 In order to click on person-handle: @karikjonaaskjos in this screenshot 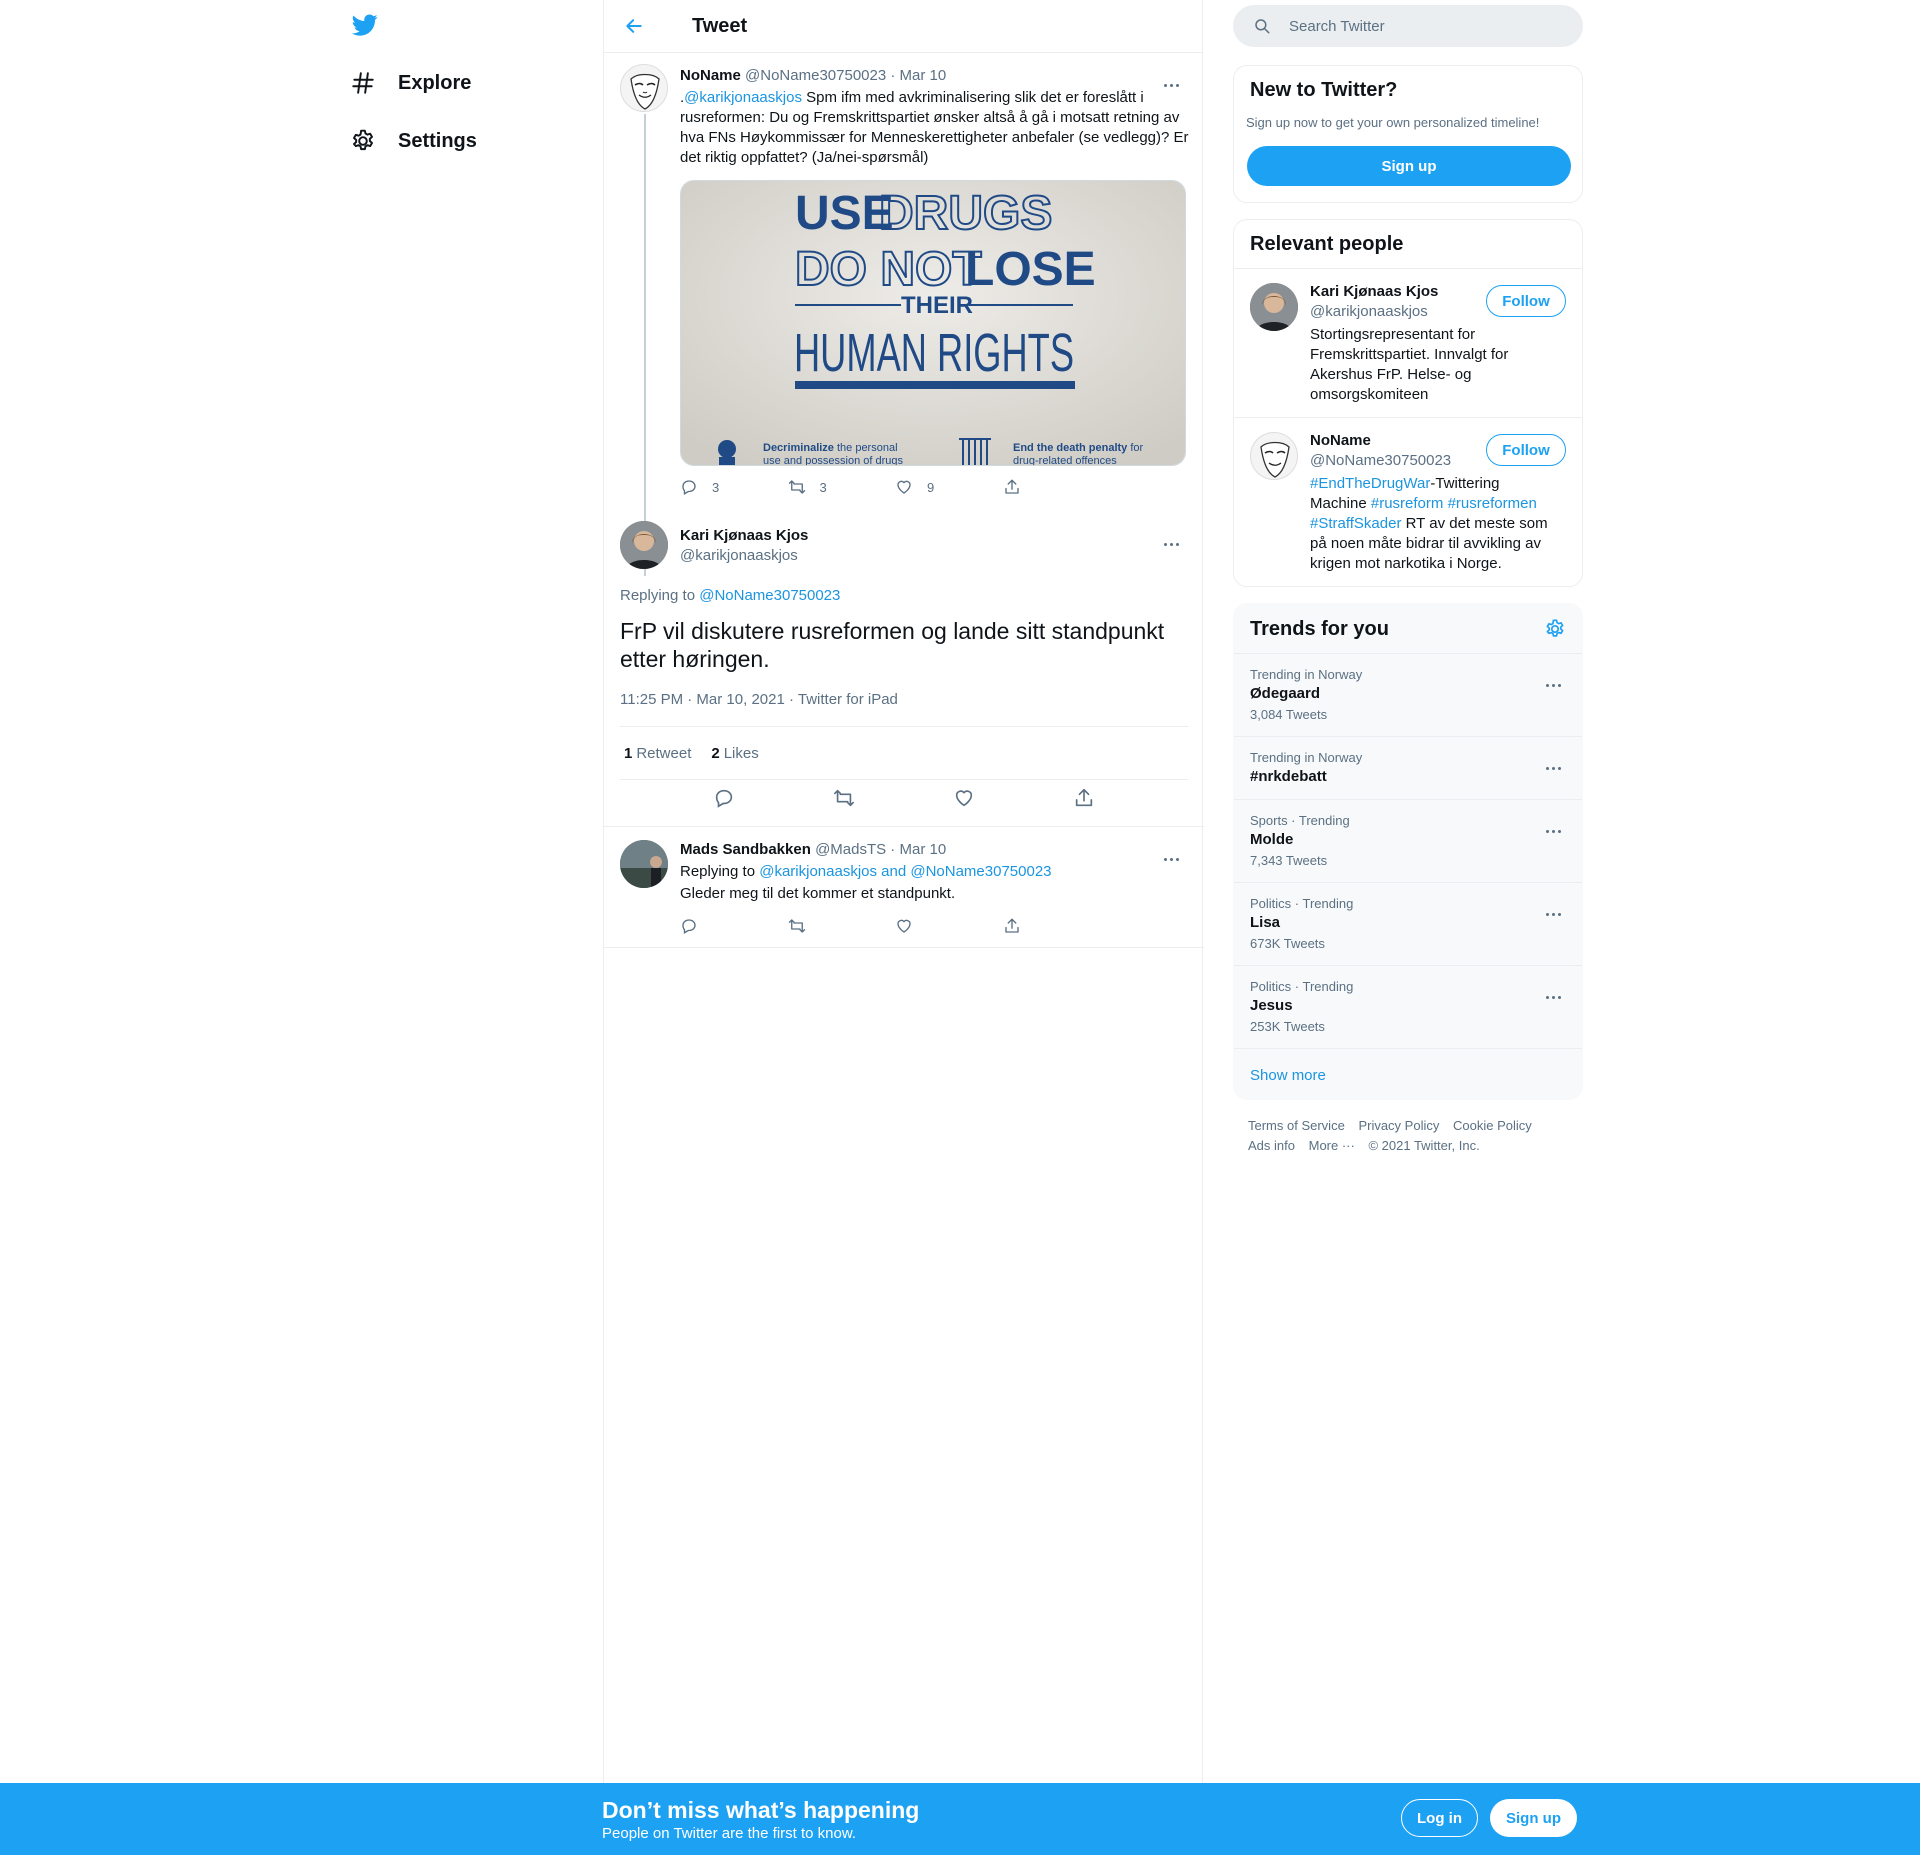, I will do `click(1369, 311)`.